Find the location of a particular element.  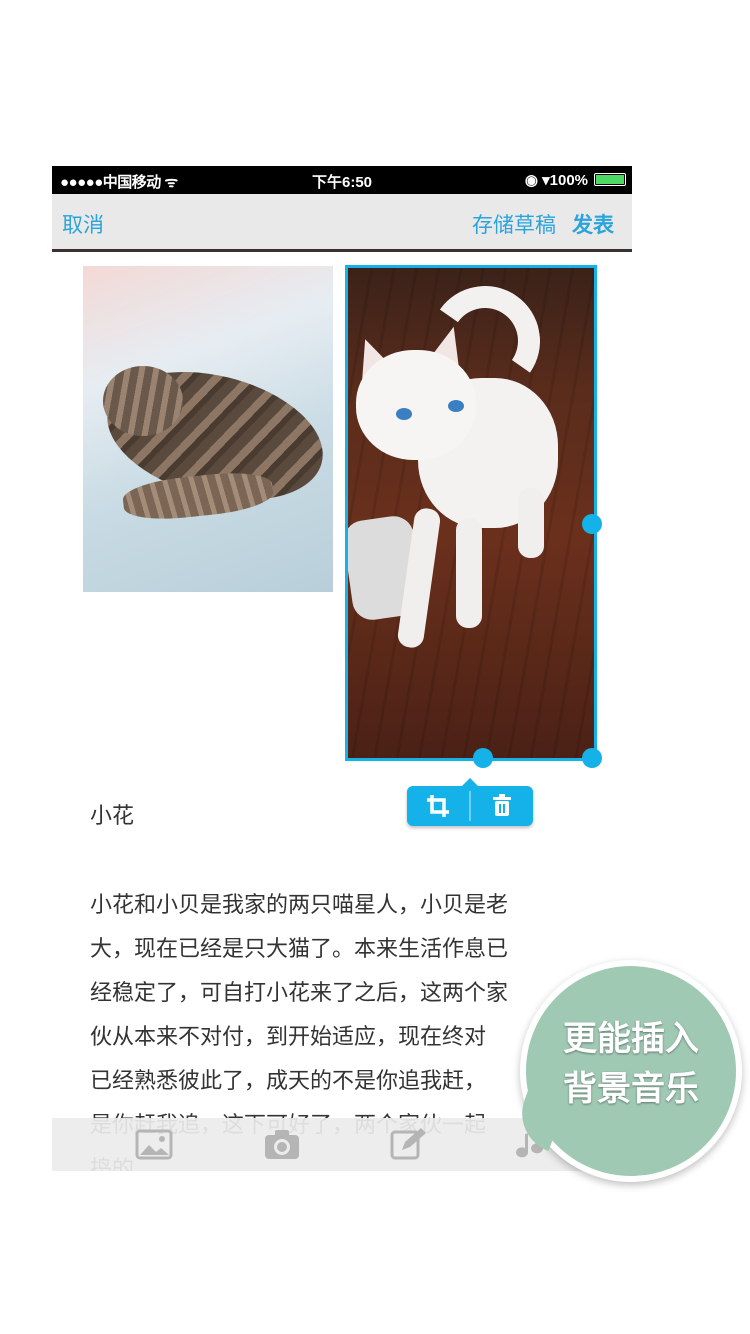

promo-line-2: 背景音乐 is located at coordinates (631, 1089).